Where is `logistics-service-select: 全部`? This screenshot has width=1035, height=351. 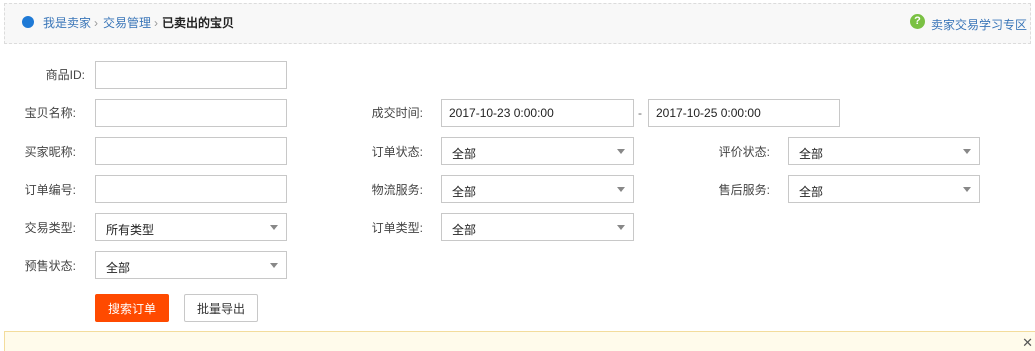
logistics-service-select: 全部 is located at coordinates (537, 189).